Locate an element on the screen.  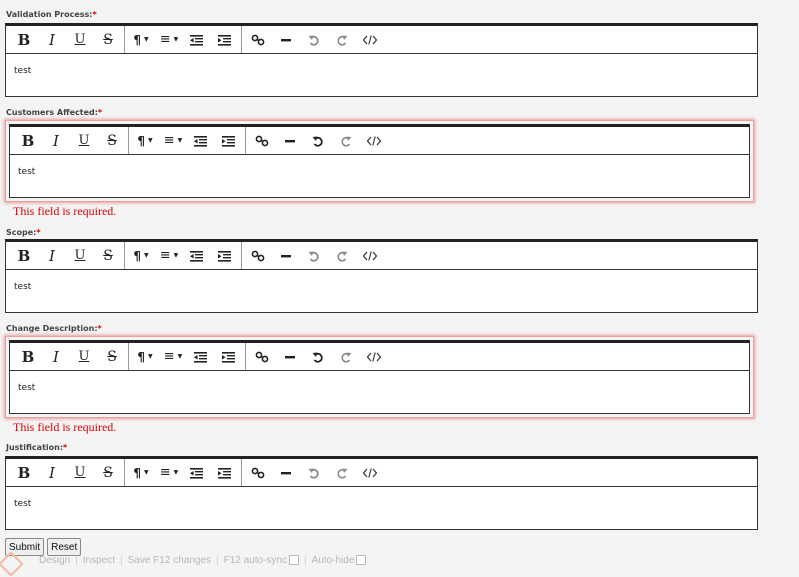
justification-editor: B I U S ¶ ▼ ≡ ▼ test is located at coordinates (381, 493).